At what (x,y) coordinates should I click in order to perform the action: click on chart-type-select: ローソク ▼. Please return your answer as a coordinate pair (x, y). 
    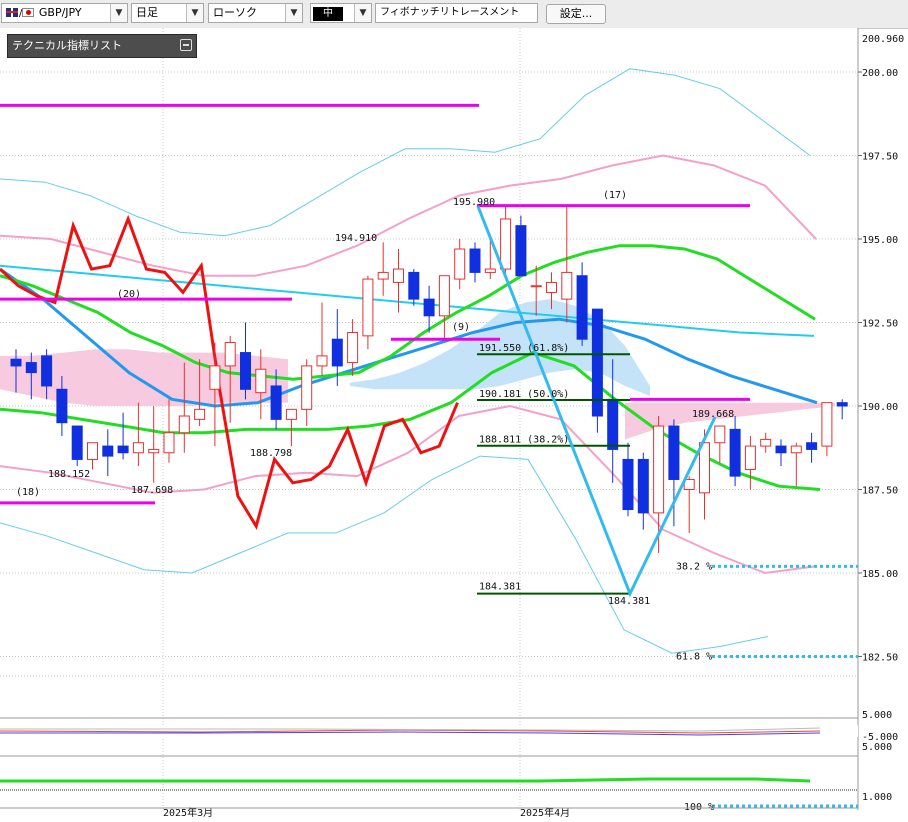
    Looking at the image, I should click on (255, 13).